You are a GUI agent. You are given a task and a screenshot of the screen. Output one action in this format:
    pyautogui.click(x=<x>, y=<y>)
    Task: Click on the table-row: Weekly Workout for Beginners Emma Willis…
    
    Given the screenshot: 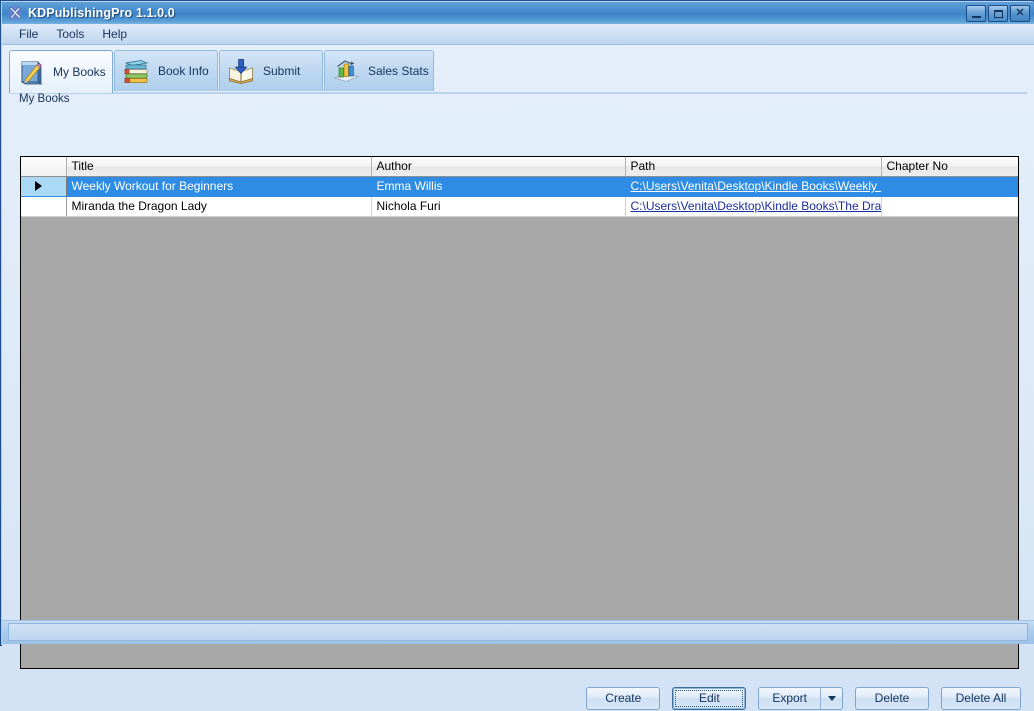 What is the action you would take?
    pyautogui.click(x=519, y=186)
    